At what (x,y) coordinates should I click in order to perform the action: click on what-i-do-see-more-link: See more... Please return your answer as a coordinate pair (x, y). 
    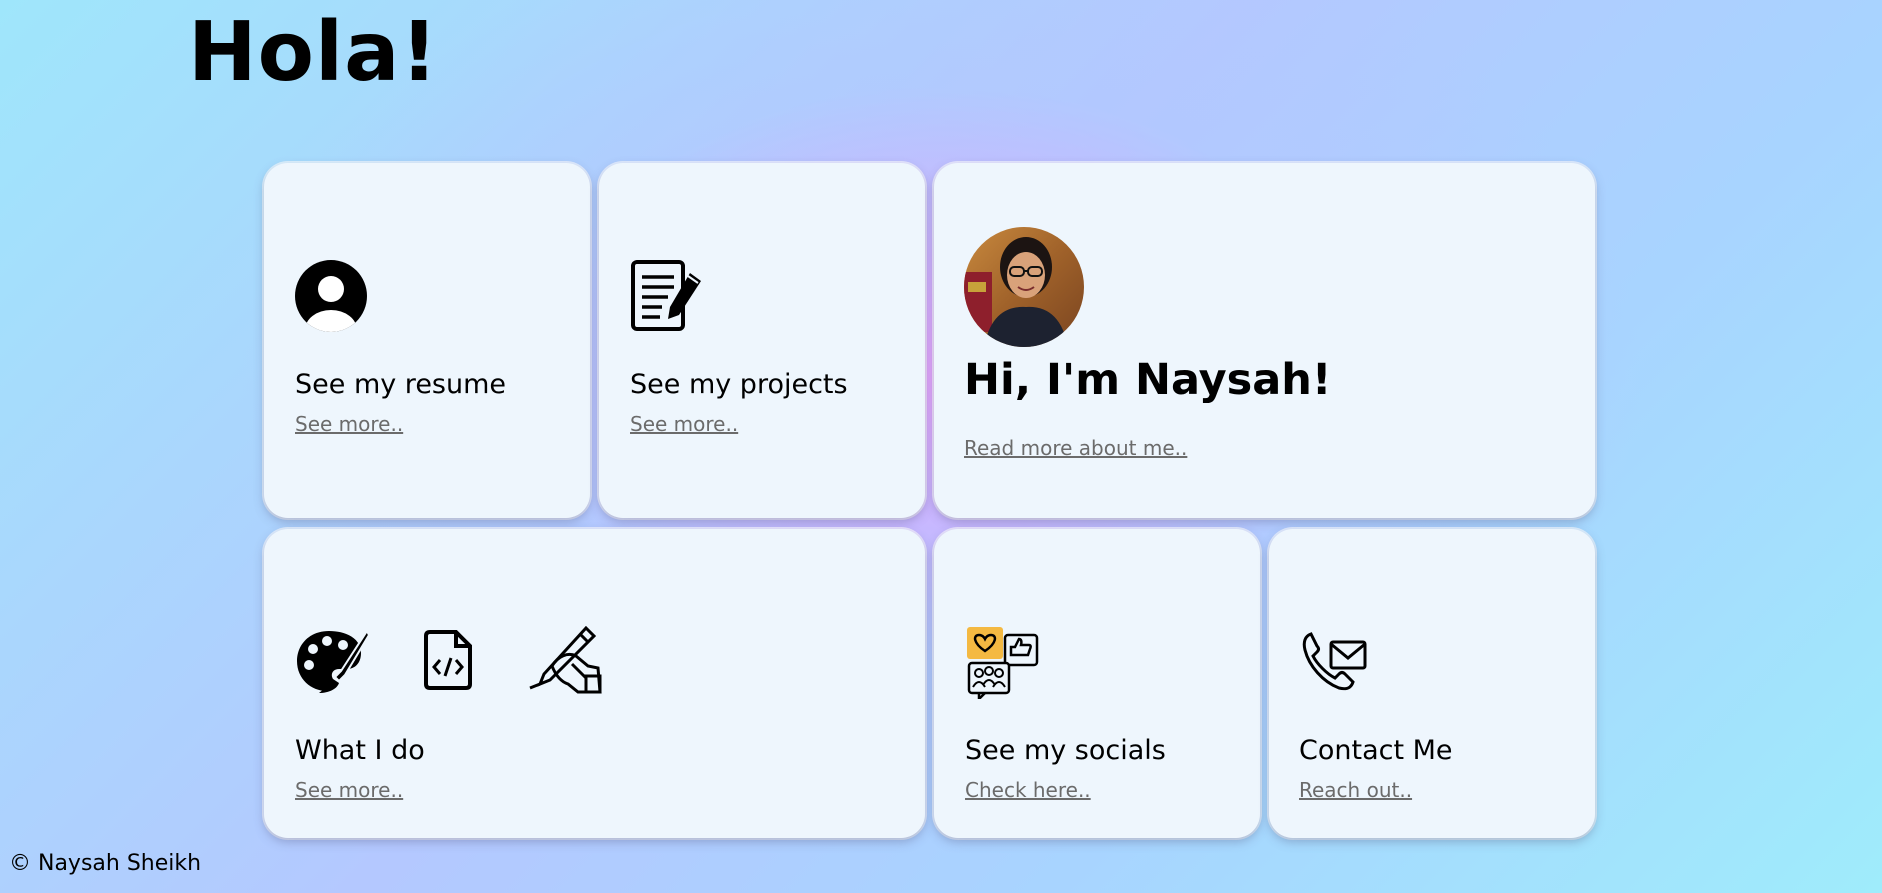
    Looking at the image, I should click on (349, 790).